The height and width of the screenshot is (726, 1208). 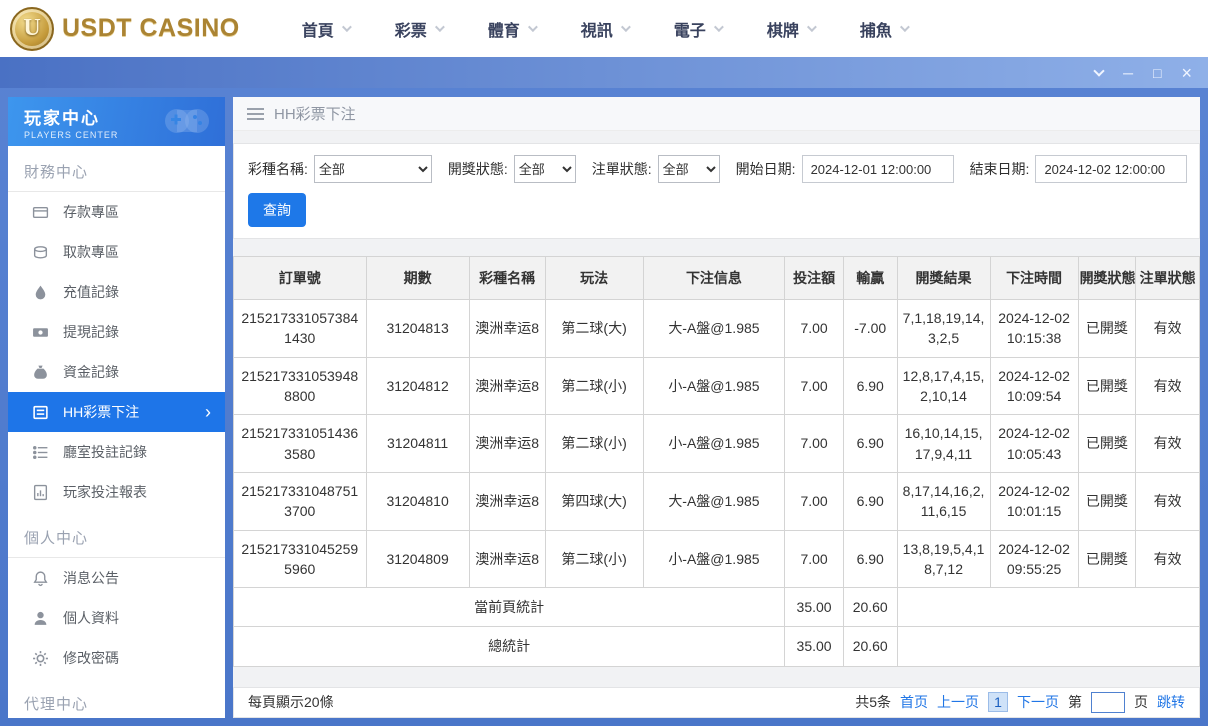 I want to click on sidebar-item-cashout-record: 提現記錄, so click(x=116, y=332).